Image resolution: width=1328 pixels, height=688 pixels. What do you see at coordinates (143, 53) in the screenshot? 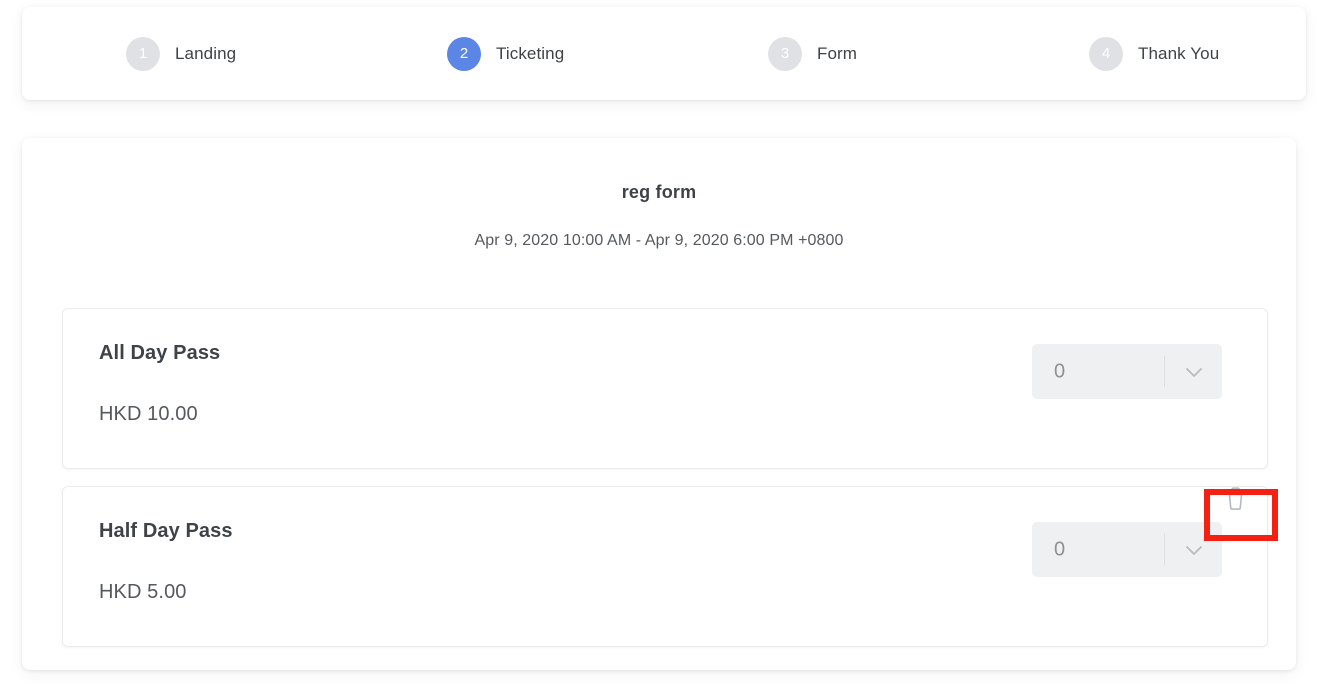
I see `stepper-step-number: 1` at bounding box center [143, 53].